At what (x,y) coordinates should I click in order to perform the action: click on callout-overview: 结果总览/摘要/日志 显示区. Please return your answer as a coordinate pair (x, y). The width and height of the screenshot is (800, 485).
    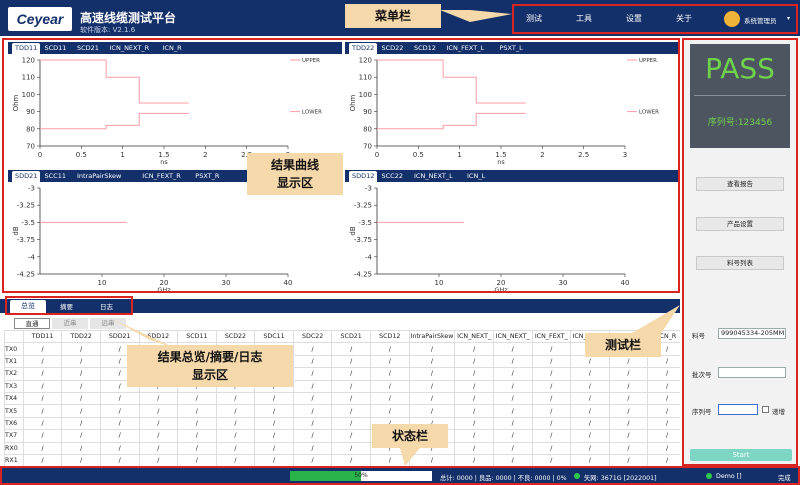
    Looking at the image, I should click on (210, 366).